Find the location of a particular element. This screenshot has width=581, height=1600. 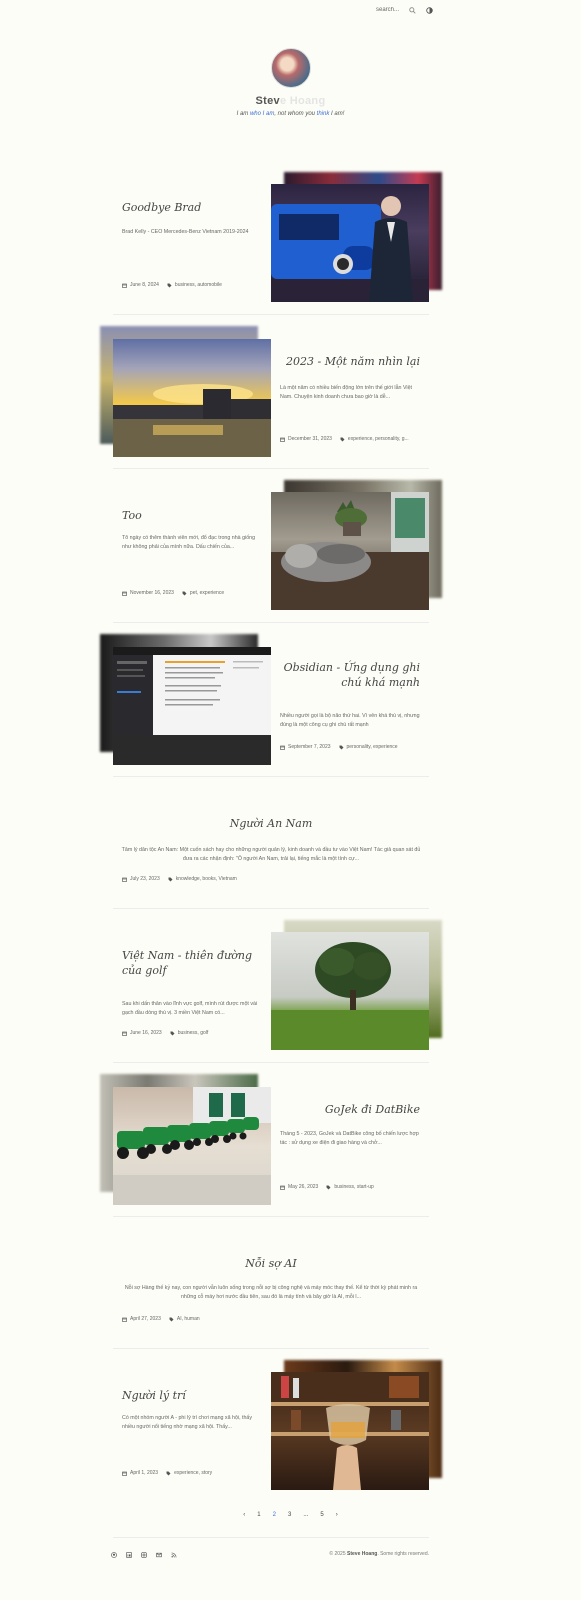

post-meta: May 26, 2023 business, start-up is located at coordinates (327, 1187).